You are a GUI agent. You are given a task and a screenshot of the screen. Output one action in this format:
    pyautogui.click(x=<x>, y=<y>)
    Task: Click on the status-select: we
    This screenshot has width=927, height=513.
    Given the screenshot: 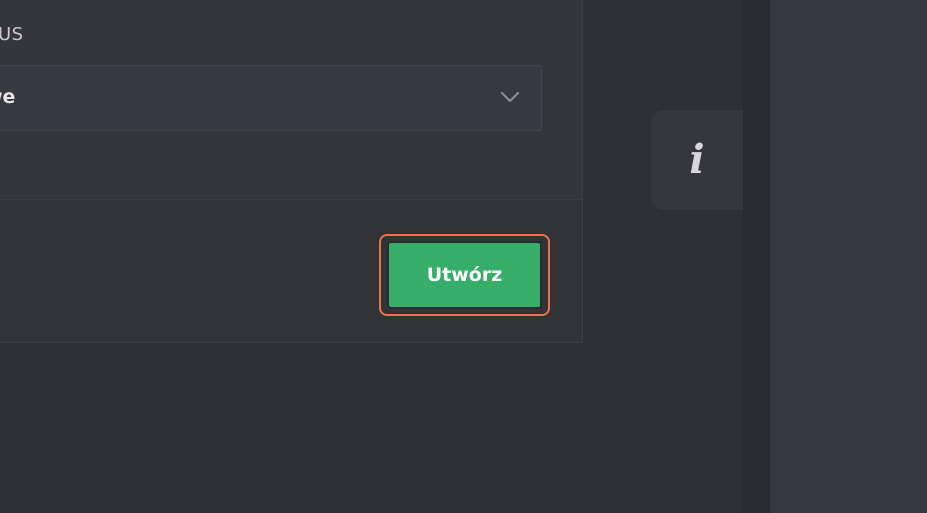 What is the action you would take?
    pyautogui.click(x=271, y=98)
    